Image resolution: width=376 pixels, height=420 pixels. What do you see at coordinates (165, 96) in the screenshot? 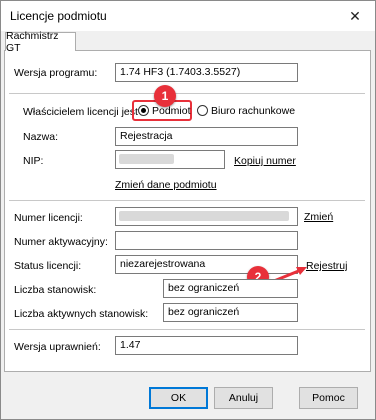
I see `step-marker-1: 1` at bounding box center [165, 96].